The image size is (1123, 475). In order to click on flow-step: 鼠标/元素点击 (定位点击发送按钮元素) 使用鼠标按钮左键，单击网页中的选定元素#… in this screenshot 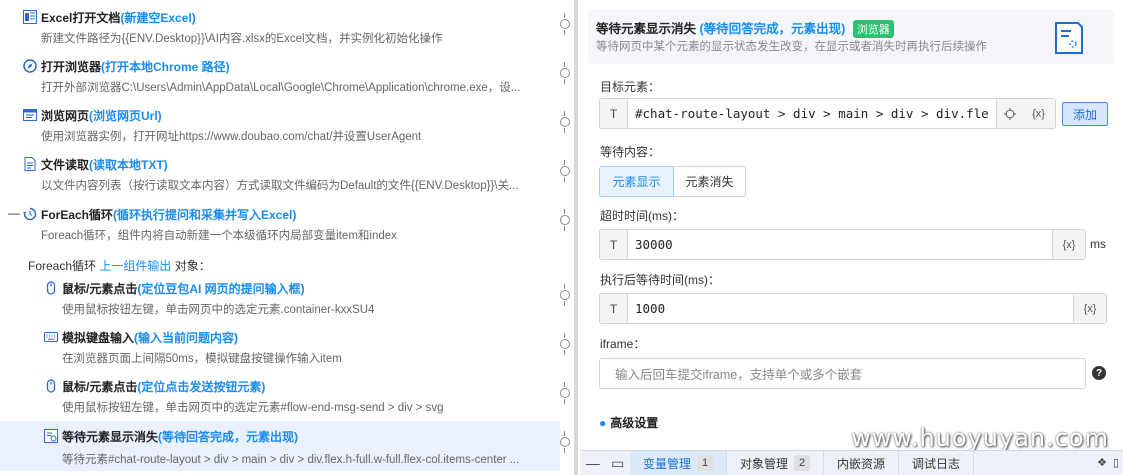, I will do `click(280, 401)`.